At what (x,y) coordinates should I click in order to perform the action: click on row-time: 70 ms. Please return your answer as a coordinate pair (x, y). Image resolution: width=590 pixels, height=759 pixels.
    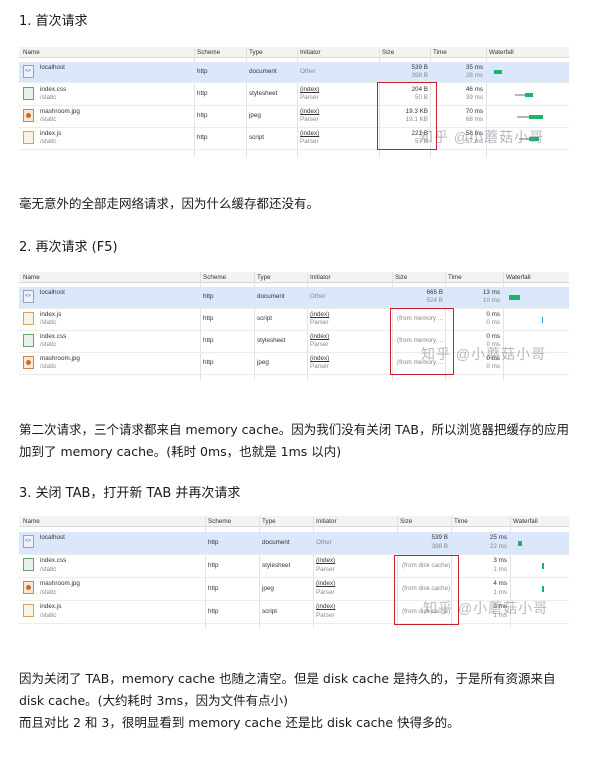
    Looking at the image, I should click on (474, 111).